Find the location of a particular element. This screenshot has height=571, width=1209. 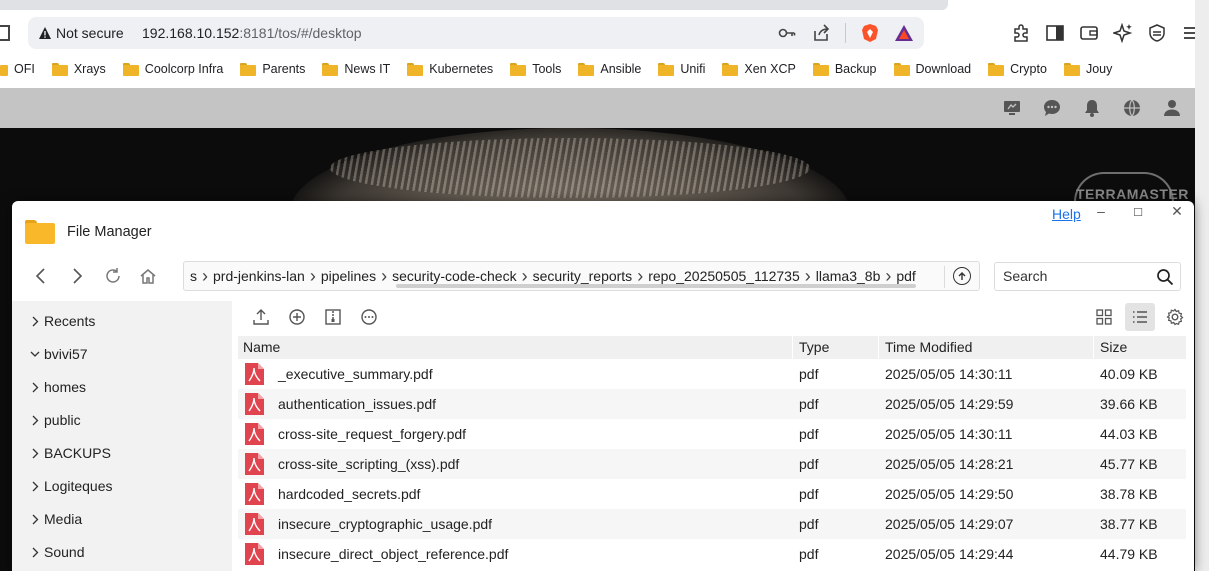

bookmark-item: Jouy is located at coordinates (1087, 69).